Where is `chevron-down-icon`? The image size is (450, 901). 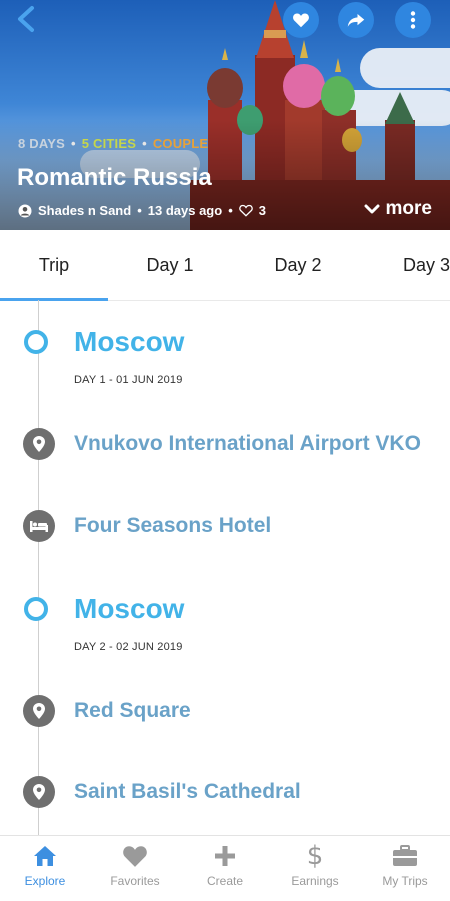
chevron-down-icon is located at coordinates (372, 209).